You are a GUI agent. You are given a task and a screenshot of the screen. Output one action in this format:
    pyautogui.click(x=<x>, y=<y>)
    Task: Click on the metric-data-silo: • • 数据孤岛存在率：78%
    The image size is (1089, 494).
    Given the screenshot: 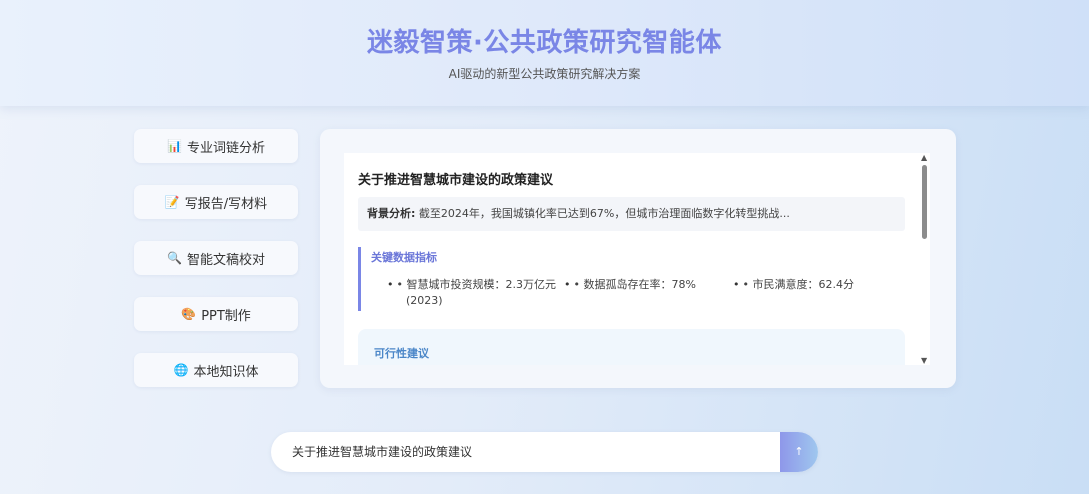 What is the action you would take?
    pyautogui.click(x=630, y=285)
    